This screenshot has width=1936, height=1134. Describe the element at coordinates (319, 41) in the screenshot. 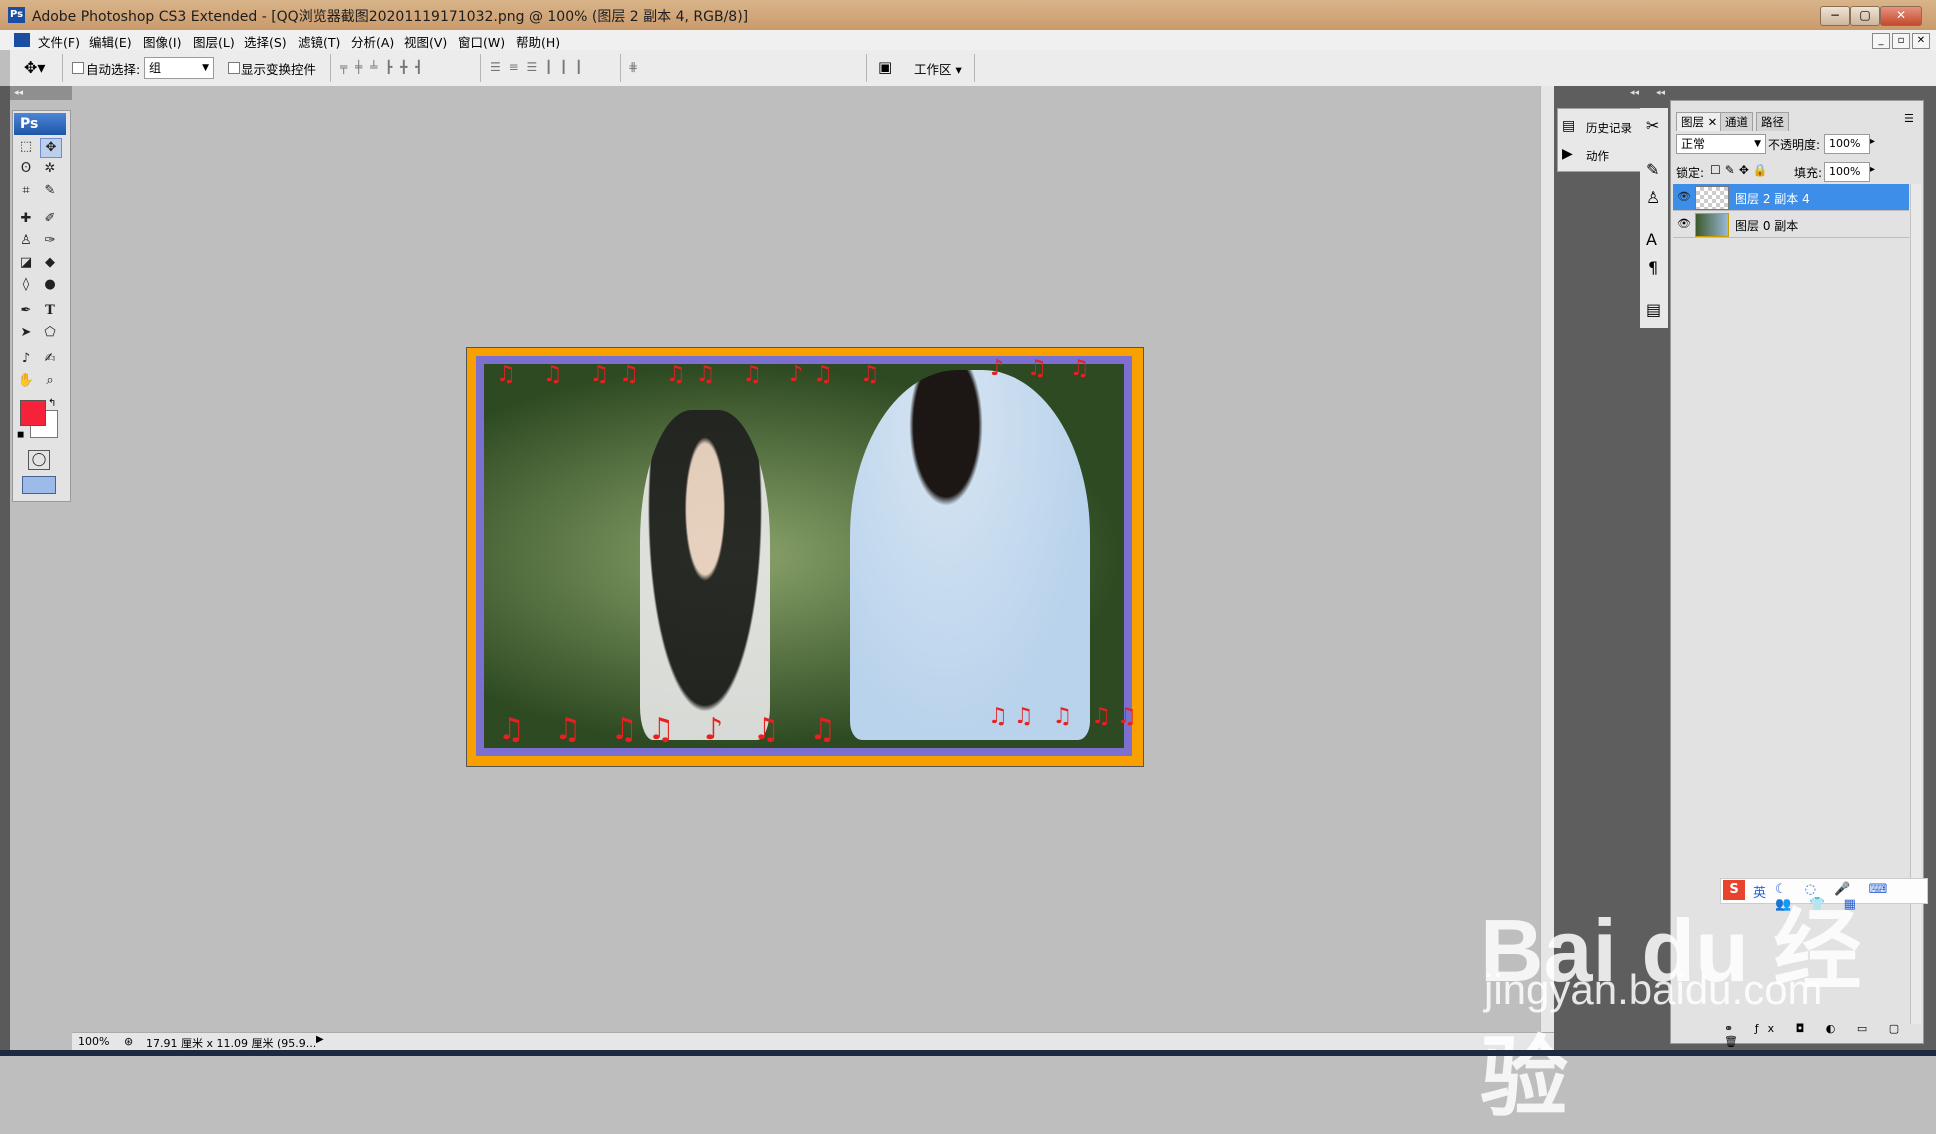

I see `menu-filter: 滤镜(T)` at that location.